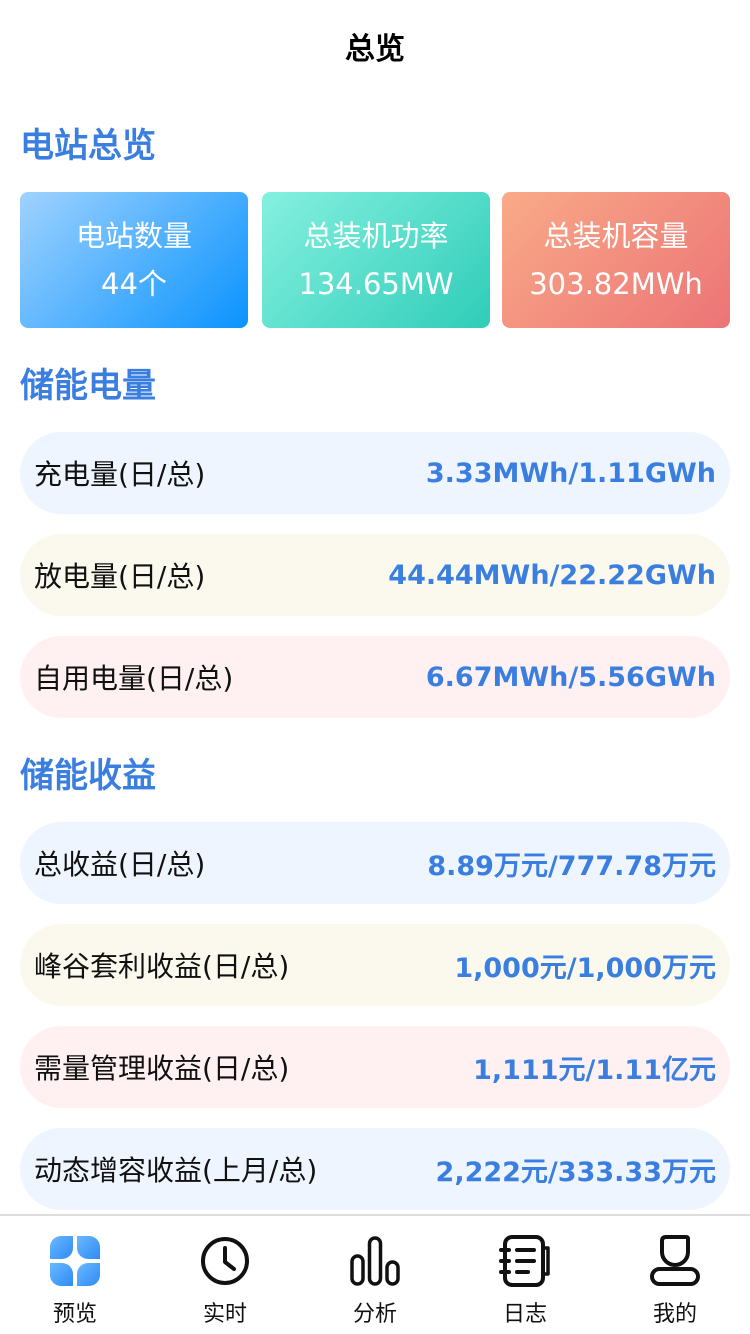  I want to click on total-revenue-row: 总收益(日/总) 8.89万元/777.78万元, so click(375, 863).